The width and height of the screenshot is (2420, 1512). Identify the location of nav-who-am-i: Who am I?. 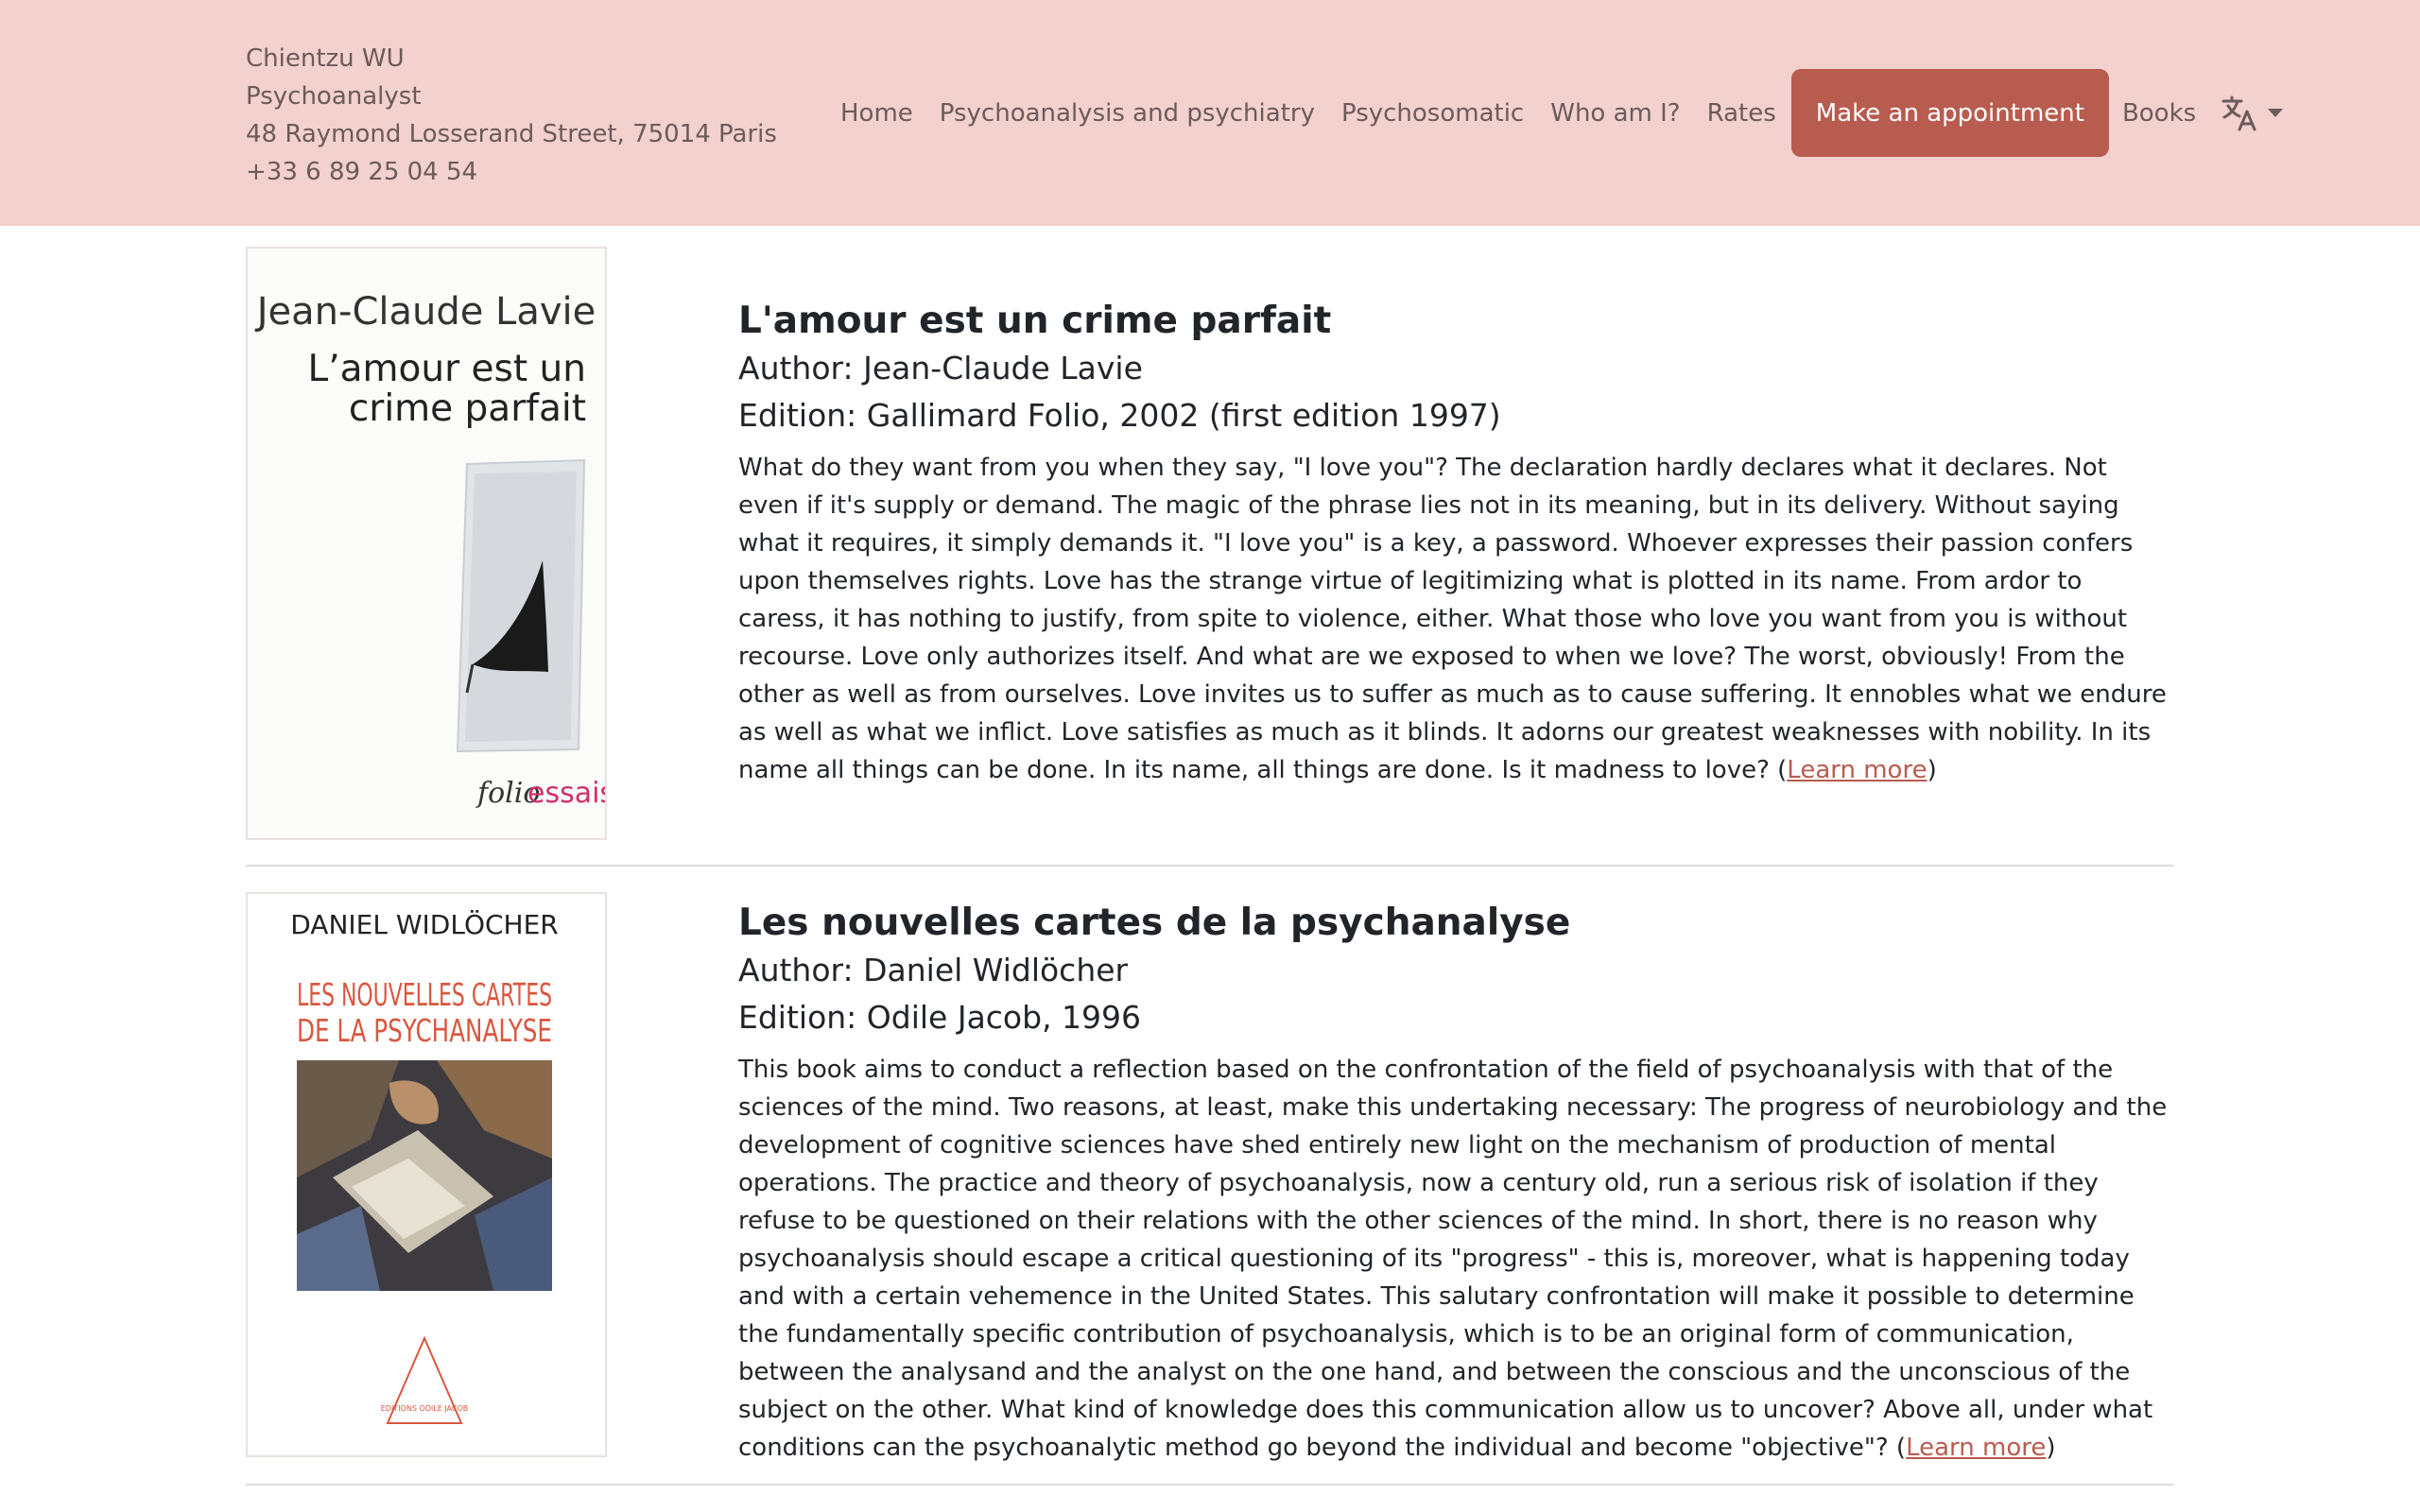
(1615, 113).